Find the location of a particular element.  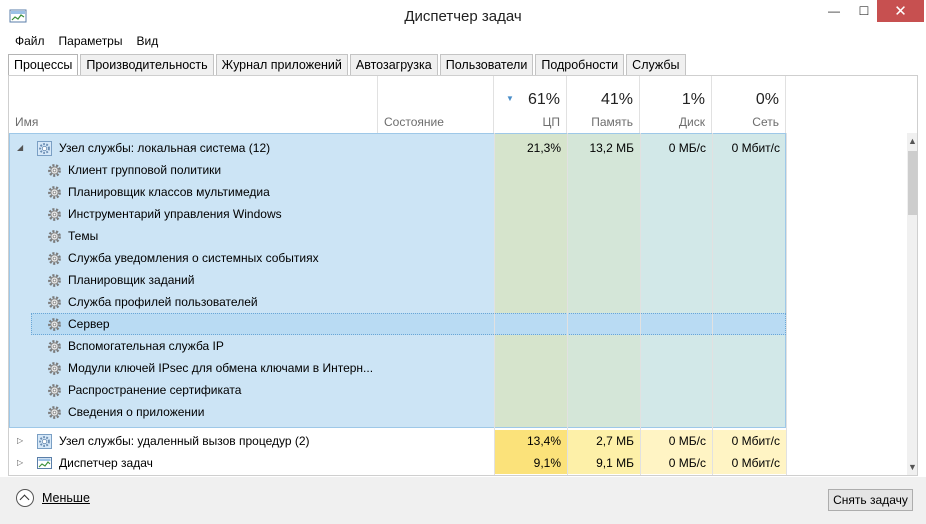

minimize-button: — is located at coordinates (834, 11).